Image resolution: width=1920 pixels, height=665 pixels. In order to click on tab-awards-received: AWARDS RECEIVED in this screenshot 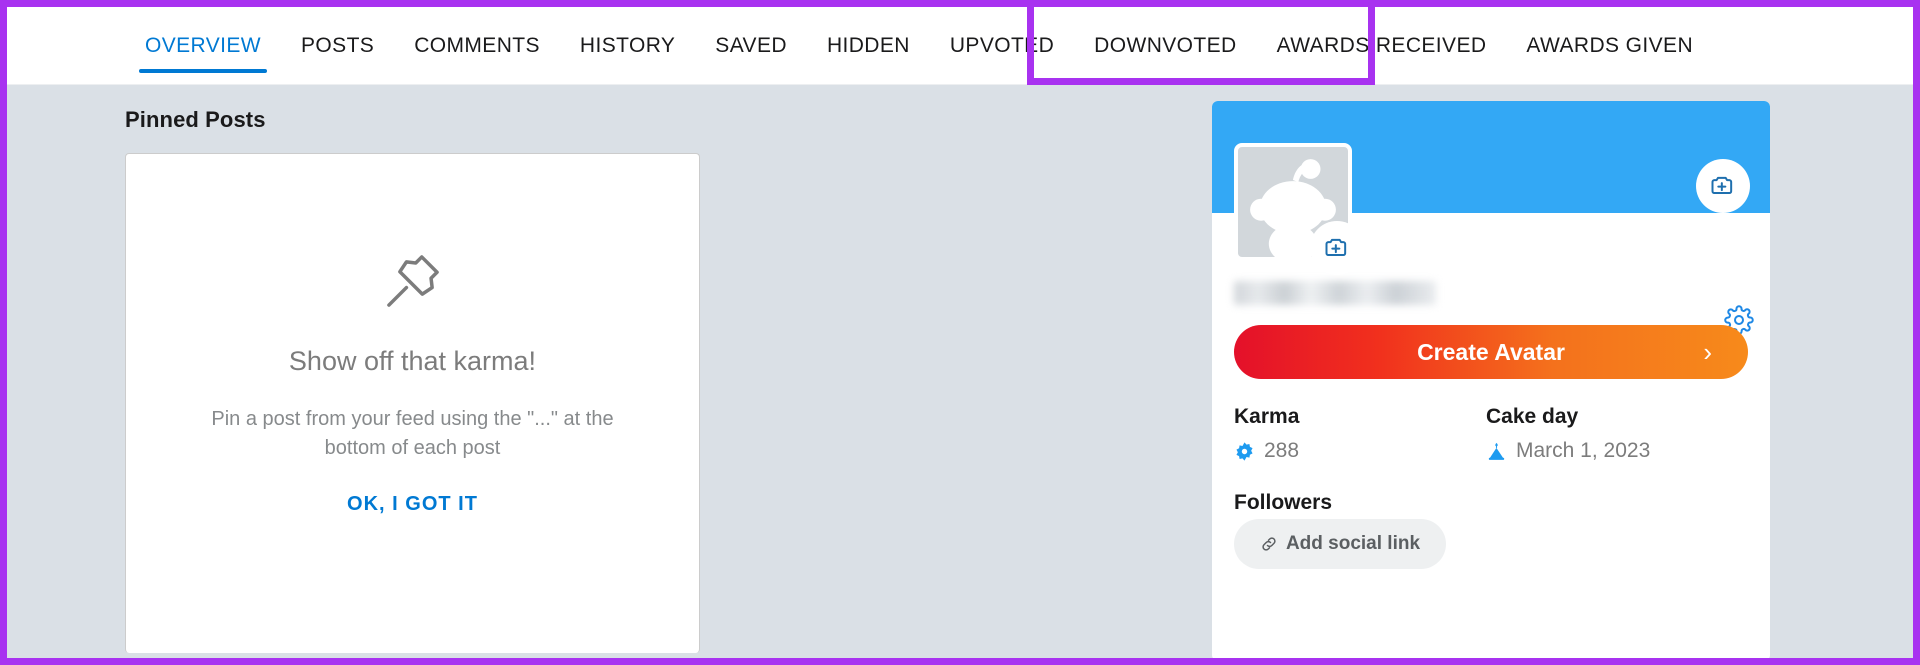, I will do `click(1382, 46)`.